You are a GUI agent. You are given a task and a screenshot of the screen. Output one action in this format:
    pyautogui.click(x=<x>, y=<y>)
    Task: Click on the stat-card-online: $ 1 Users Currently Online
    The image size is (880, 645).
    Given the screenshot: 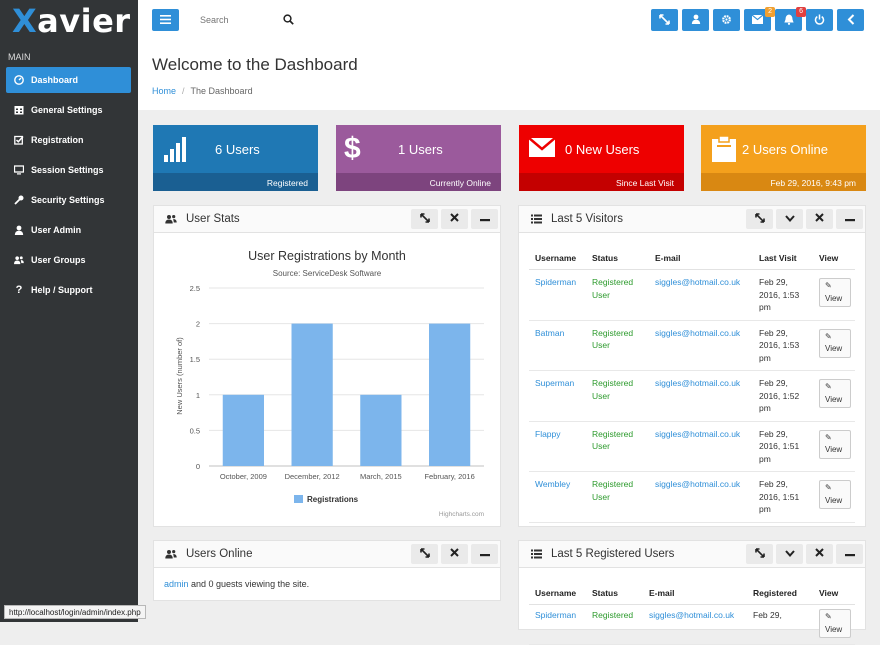 What is the action you would take?
    pyautogui.click(x=418, y=158)
    